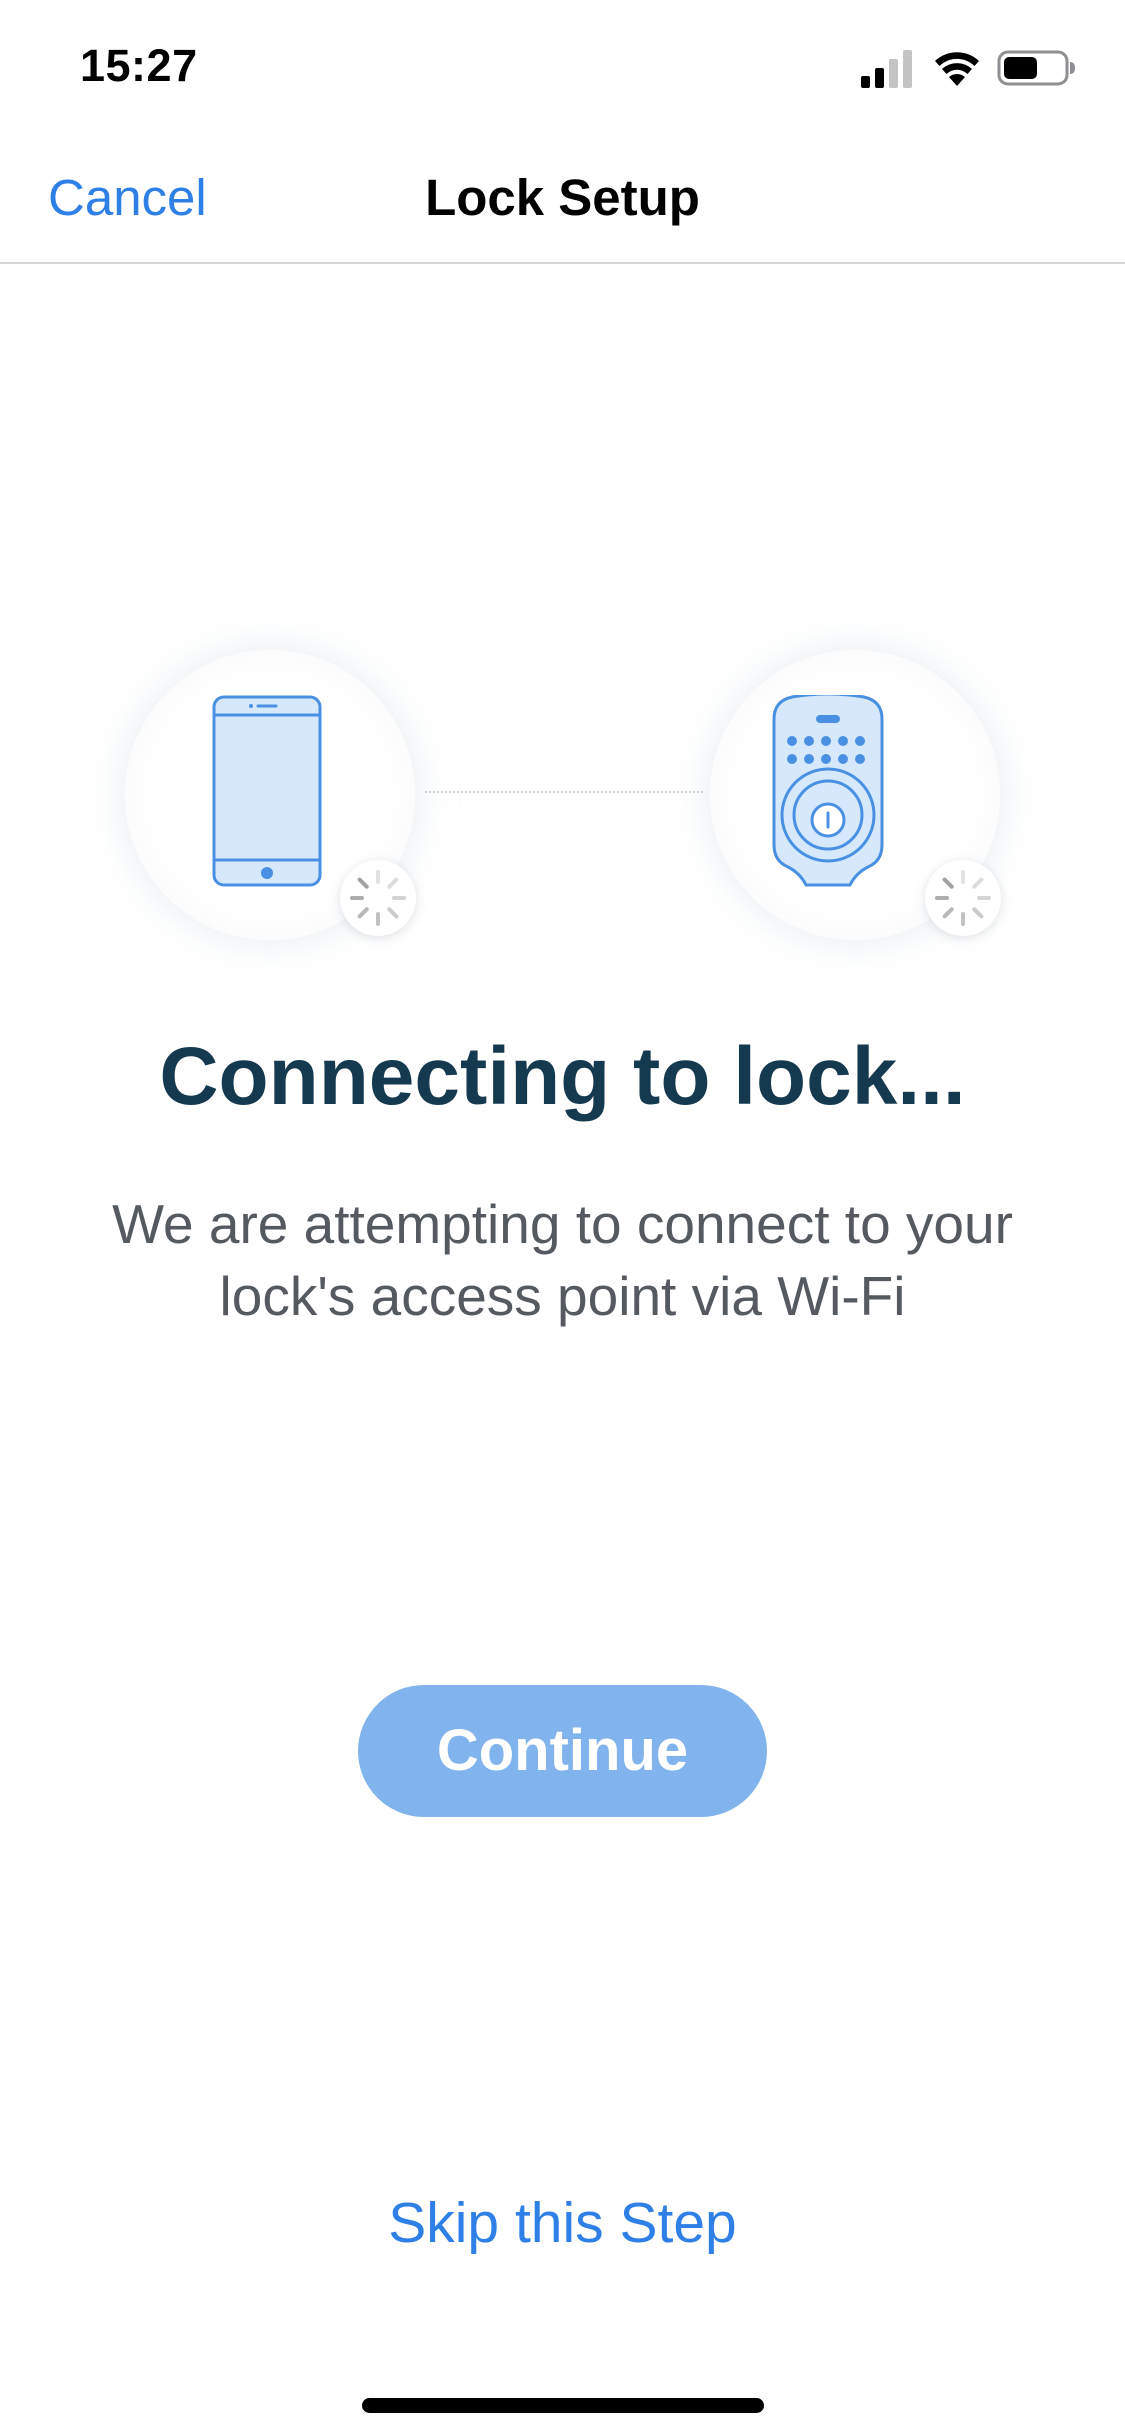 Image resolution: width=1125 pixels, height=2436 pixels. Describe the element at coordinates (886, 69) in the screenshot. I see `cellular-signal-icon` at that location.